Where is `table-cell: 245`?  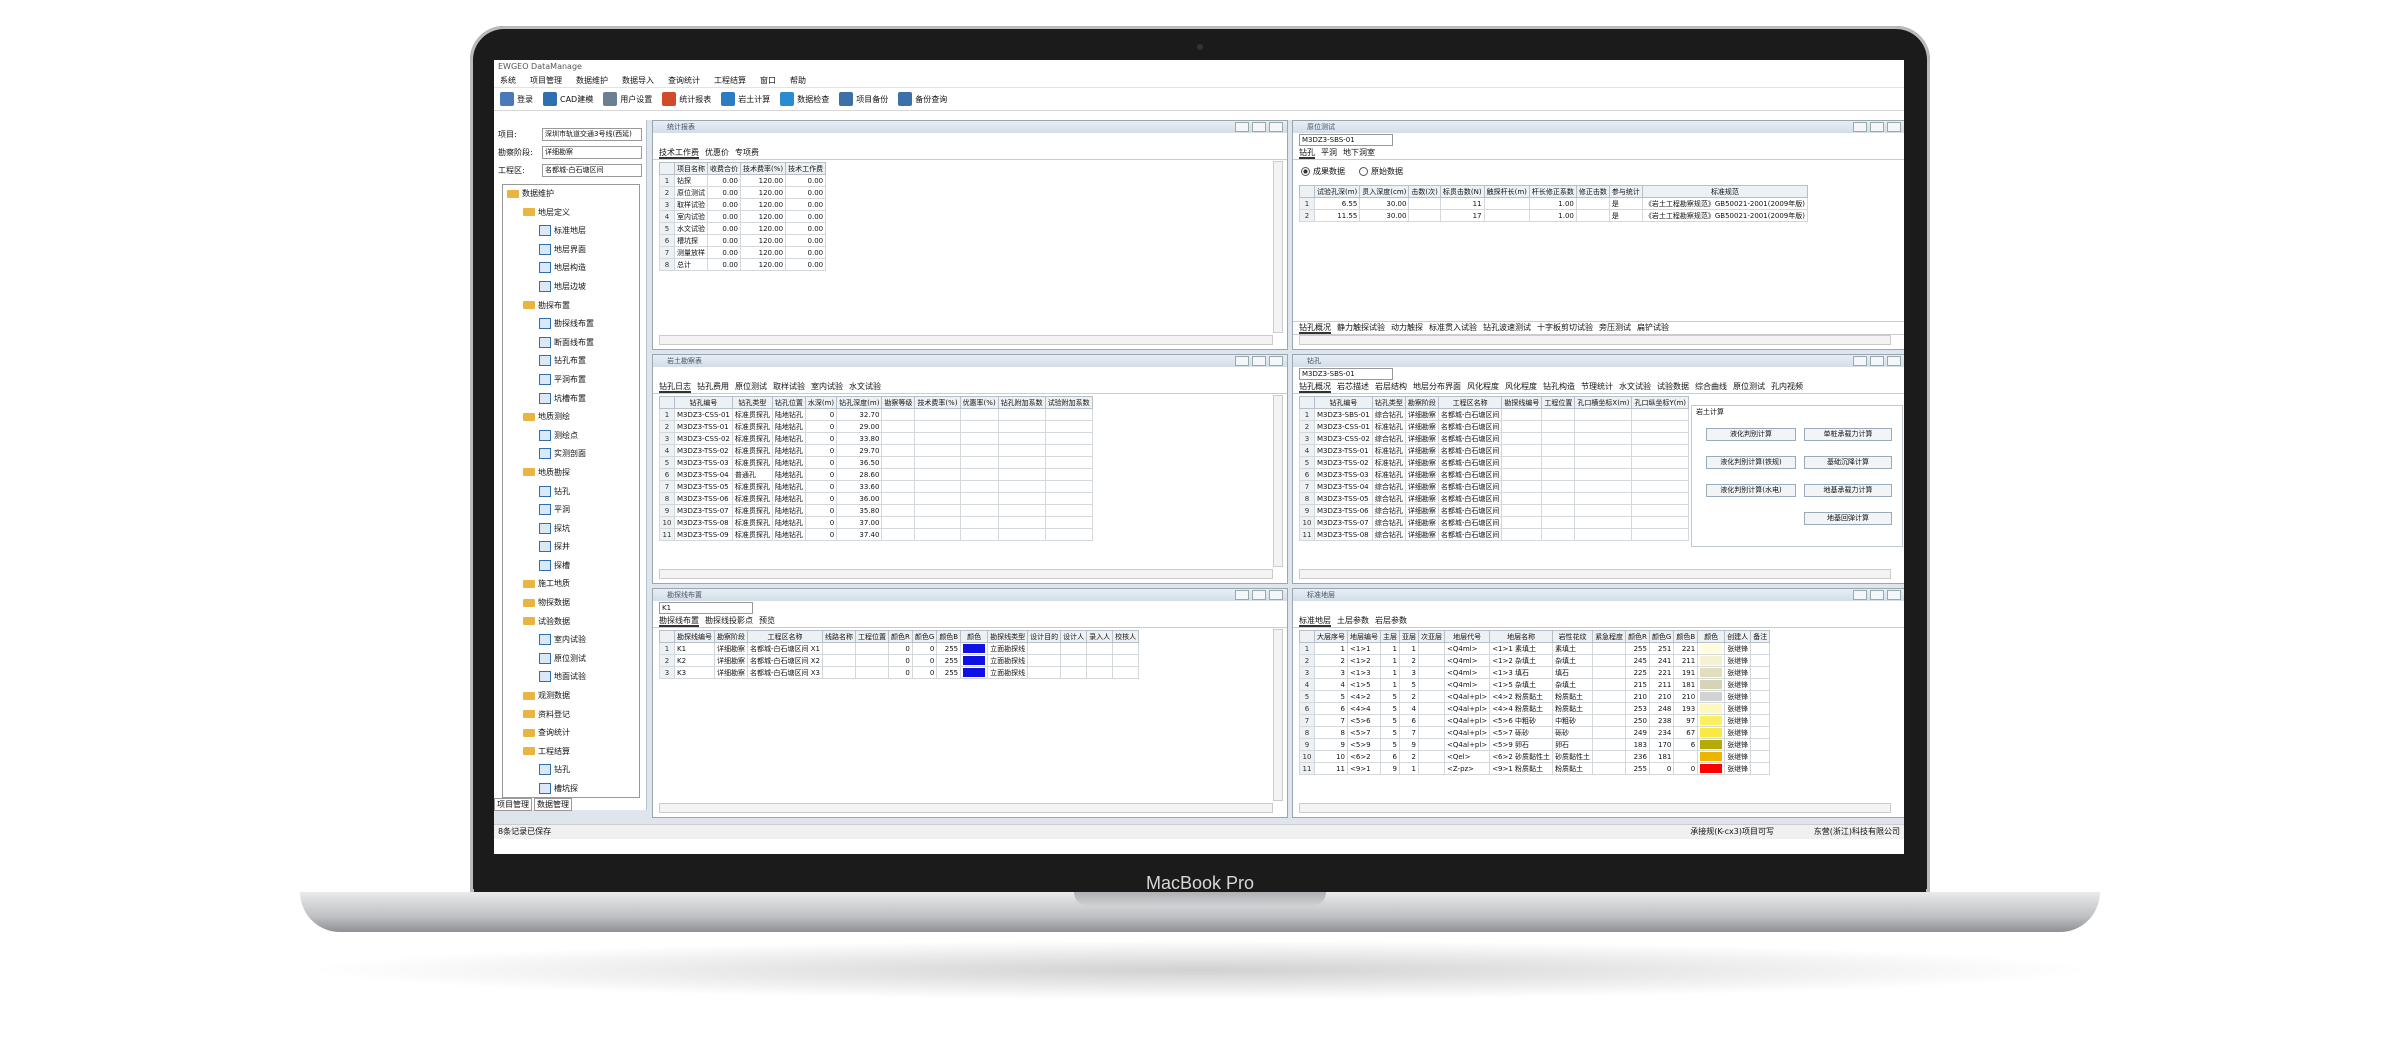 table-cell: 245 is located at coordinates (1637, 660).